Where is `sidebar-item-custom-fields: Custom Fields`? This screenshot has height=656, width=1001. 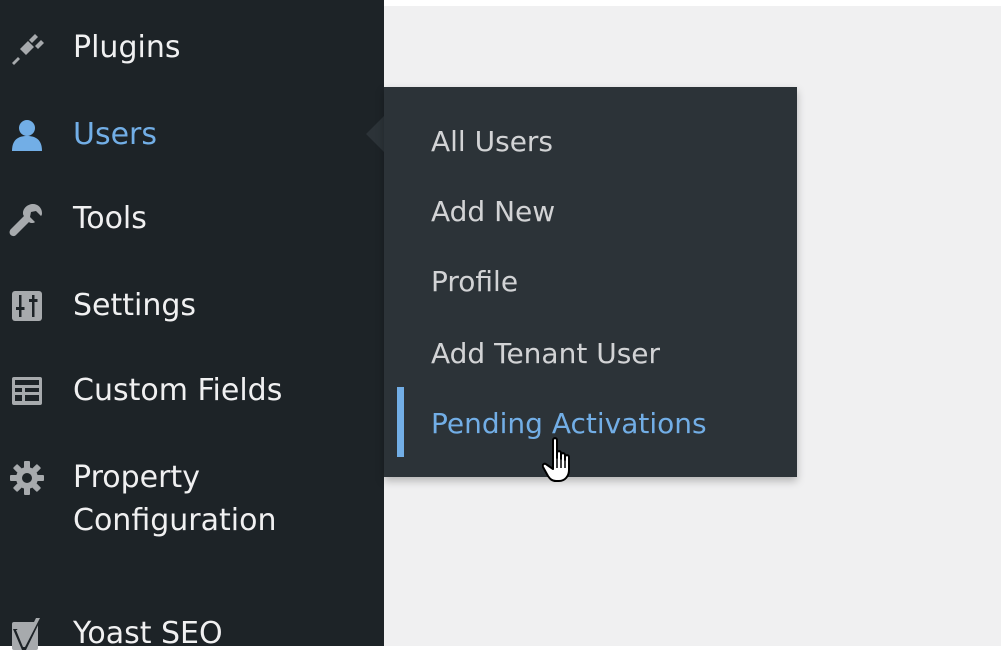 sidebar-item-custom-fields: Custom Fields is located at coordinates (192, 391).